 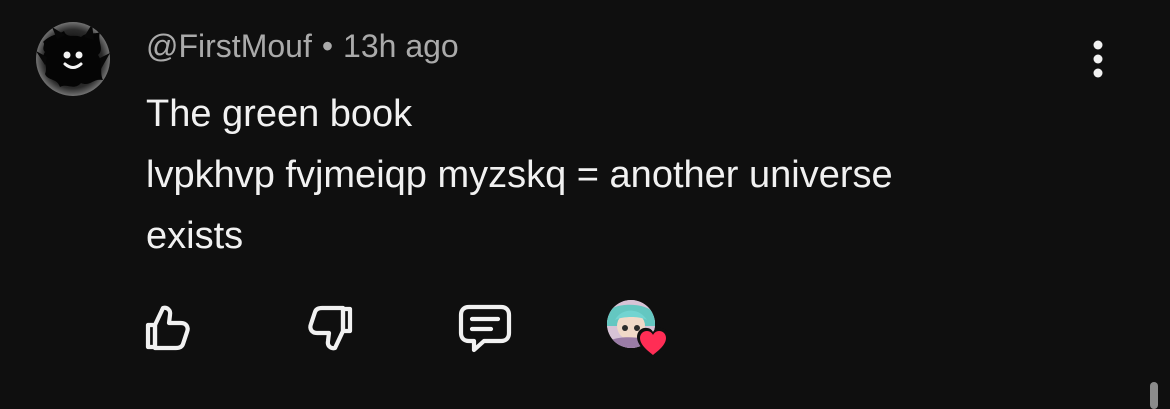 I want to click on more-vertical-icon, so click(x=1098, y=59).